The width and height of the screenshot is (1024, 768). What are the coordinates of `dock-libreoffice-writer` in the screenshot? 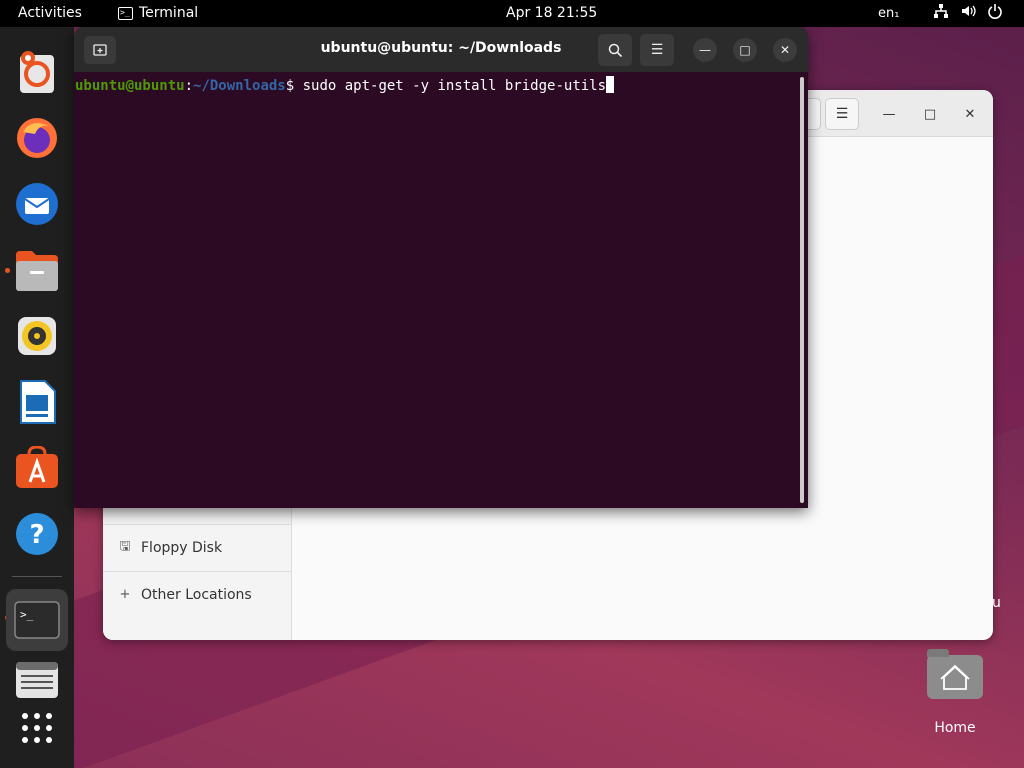 It's located at (37, 402).